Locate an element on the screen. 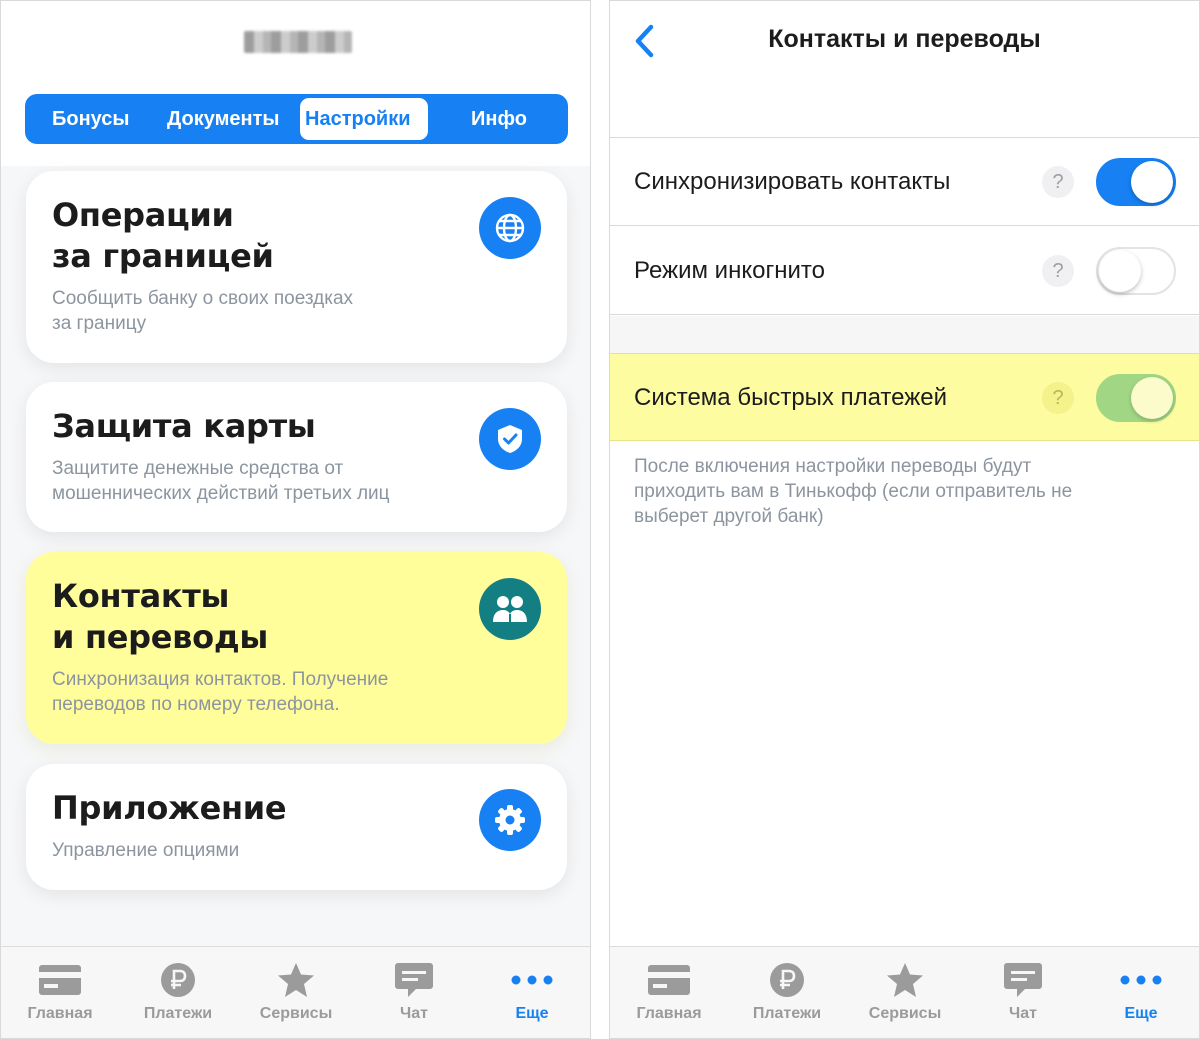 Image resolution: width=1200 pixels, height=1039 pixels. setting-label: Синхронизировать контакты is located at coordinates (792, 181).